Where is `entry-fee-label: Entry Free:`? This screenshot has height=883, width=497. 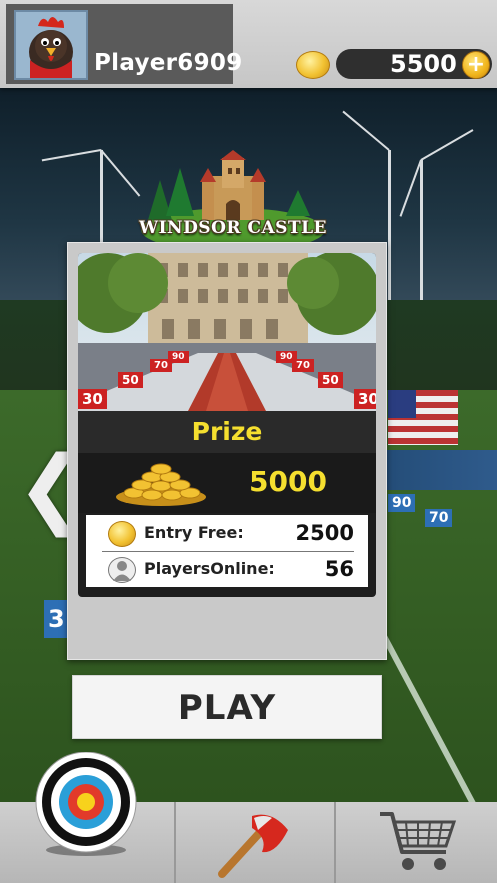 entry-fee-label: Entry Free: is located at coordinates (194, 532).